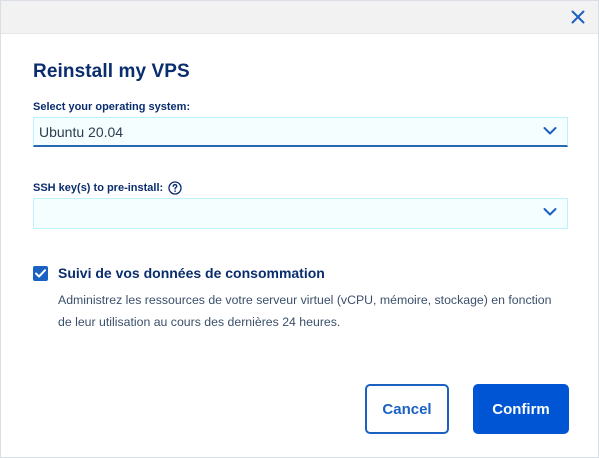  I want to click on checkmark-icon, so click(40, 273).